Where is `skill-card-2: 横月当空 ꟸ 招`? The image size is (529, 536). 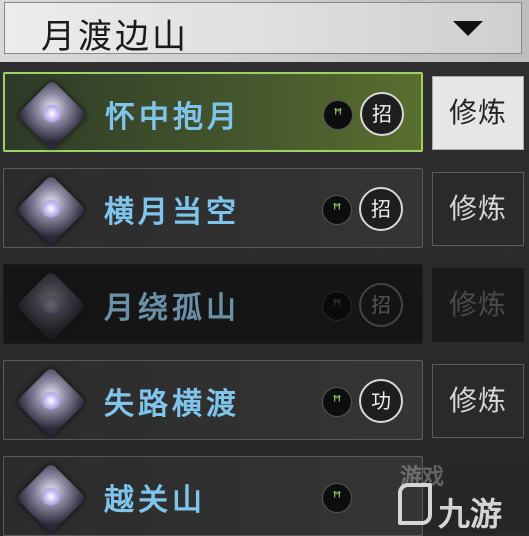
skill-card-2: 横月当空 ꟸ 招 is located at coordinates (213, 208).